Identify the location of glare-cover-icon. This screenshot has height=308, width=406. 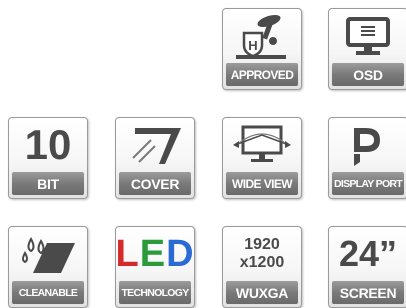
(156, 146).